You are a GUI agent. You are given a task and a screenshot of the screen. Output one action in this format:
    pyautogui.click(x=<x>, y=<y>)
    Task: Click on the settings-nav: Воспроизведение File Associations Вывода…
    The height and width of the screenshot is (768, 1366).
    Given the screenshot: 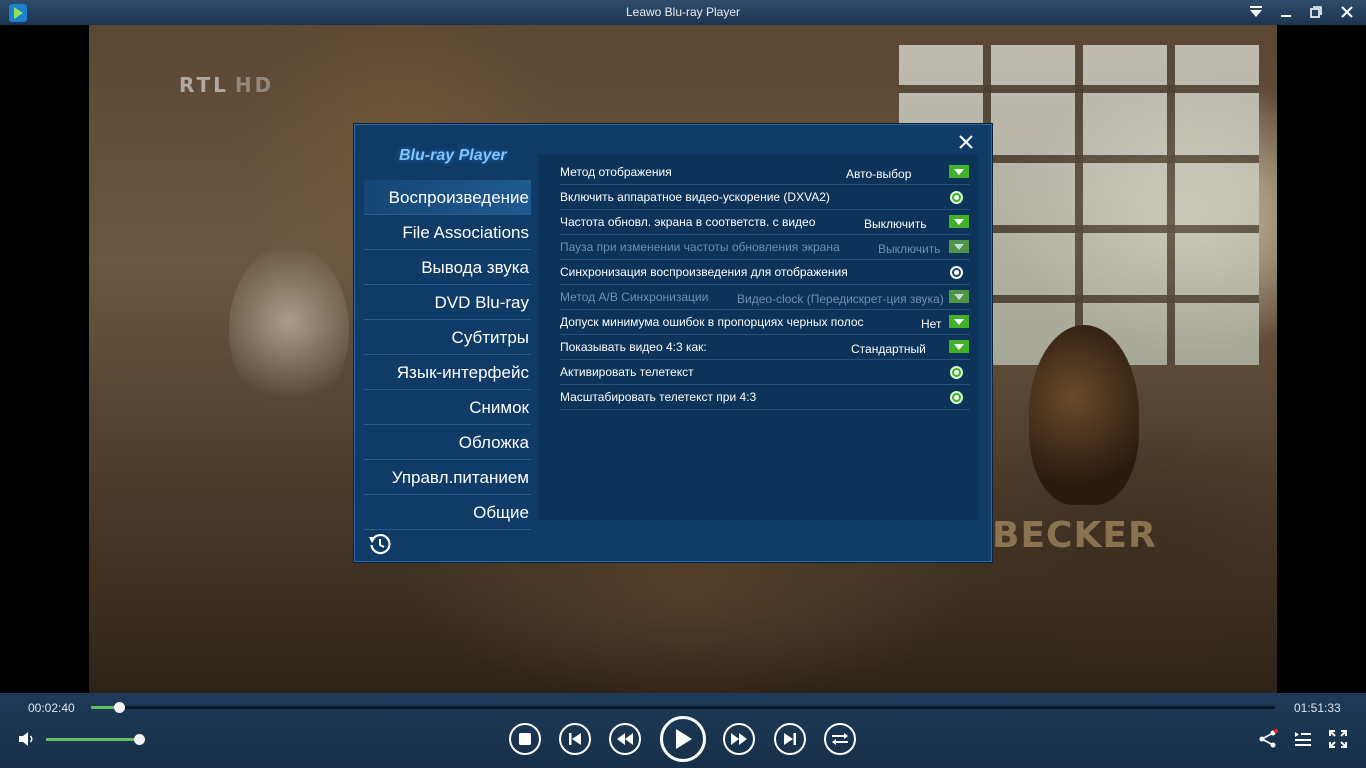 What is the action you would take?
    pyautogui.click(x=447, y=355)
    